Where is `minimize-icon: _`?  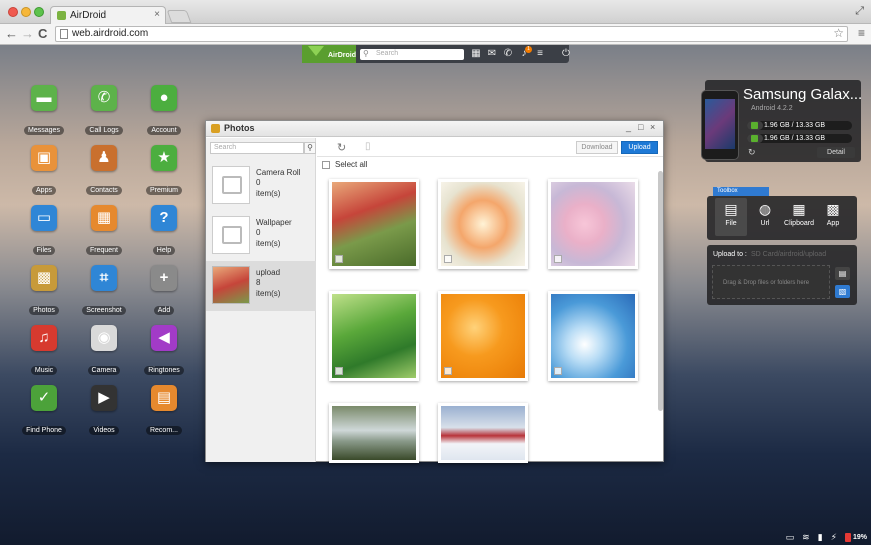 minimize-icon: _ is located at coordinates (628, 127).